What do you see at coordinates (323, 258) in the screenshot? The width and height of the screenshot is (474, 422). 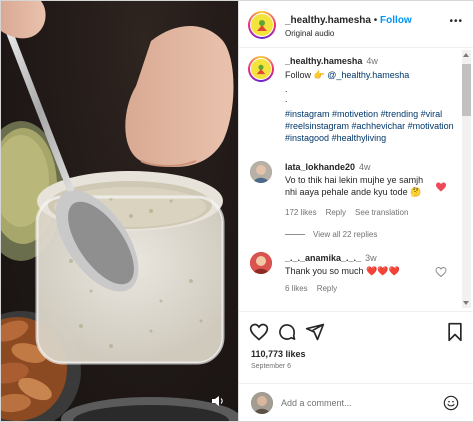 I see `comment-username: _._._anamika_._._` at bounding box center [323, 258].